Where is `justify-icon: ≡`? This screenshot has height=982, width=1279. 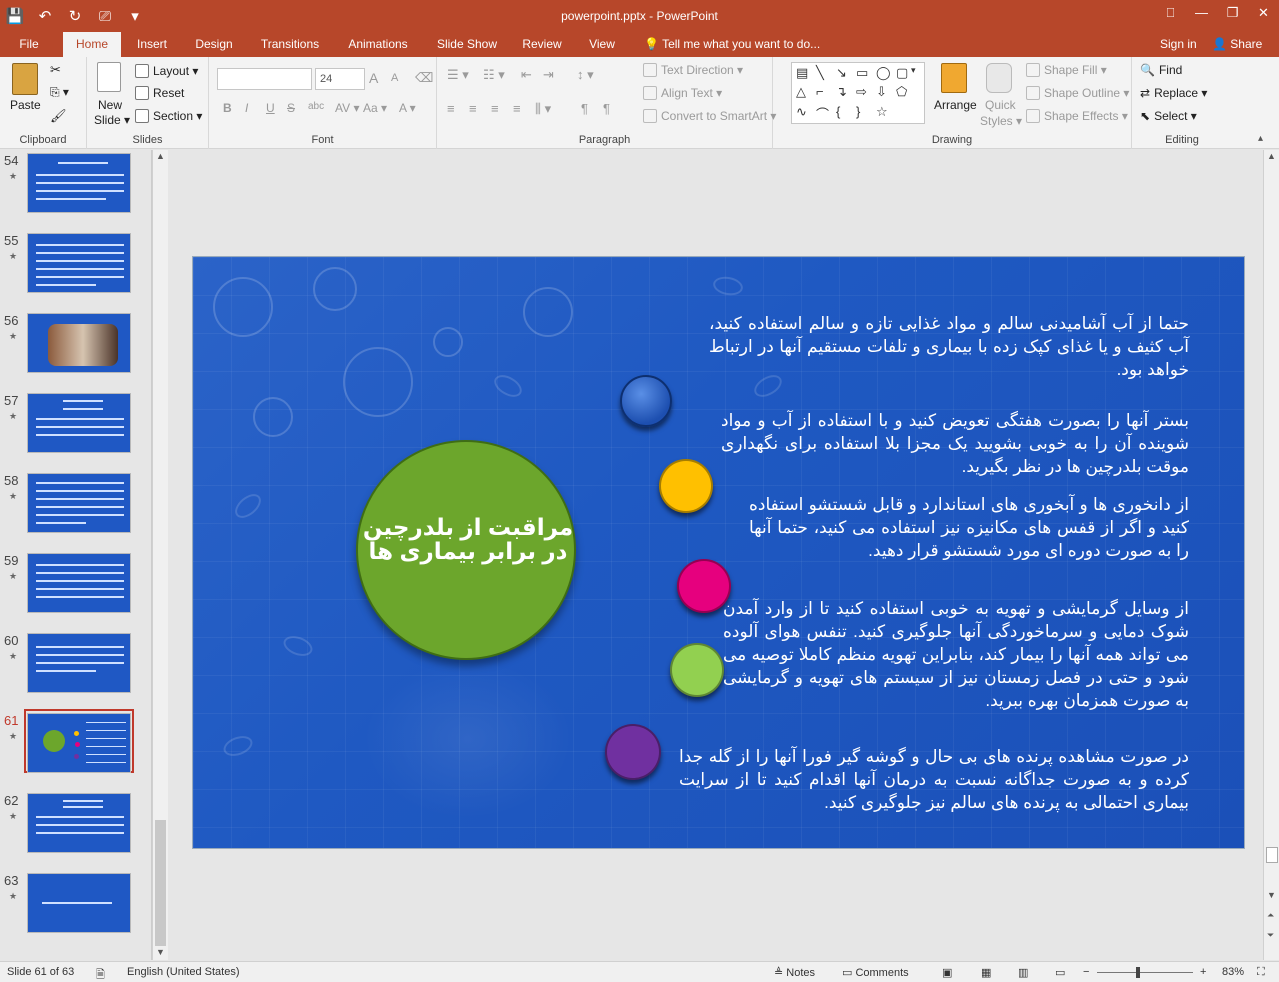 justify-icon: ≡ is located at coordinates (517, 108).